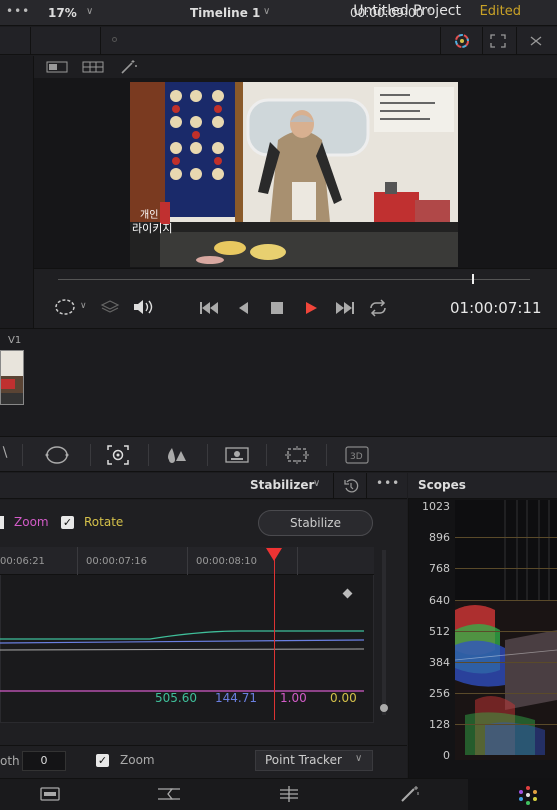 This screenshot has height=810, width=557. I want to click on scope-label: 256, so click(439, 693).